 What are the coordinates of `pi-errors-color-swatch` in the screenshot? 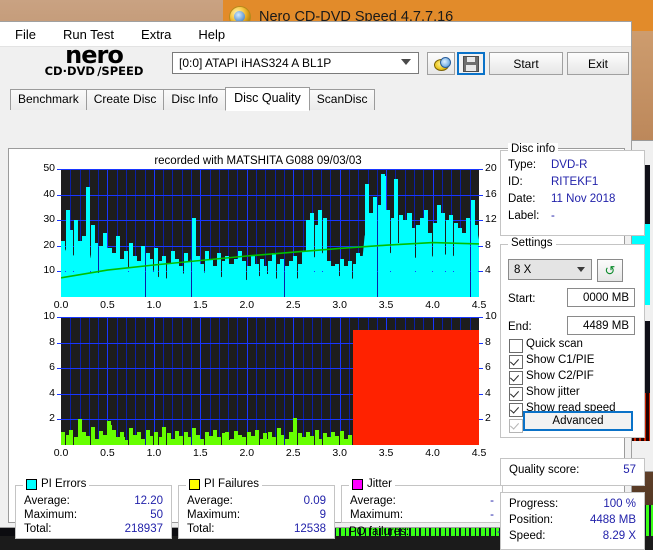 It's located at (31, 484).